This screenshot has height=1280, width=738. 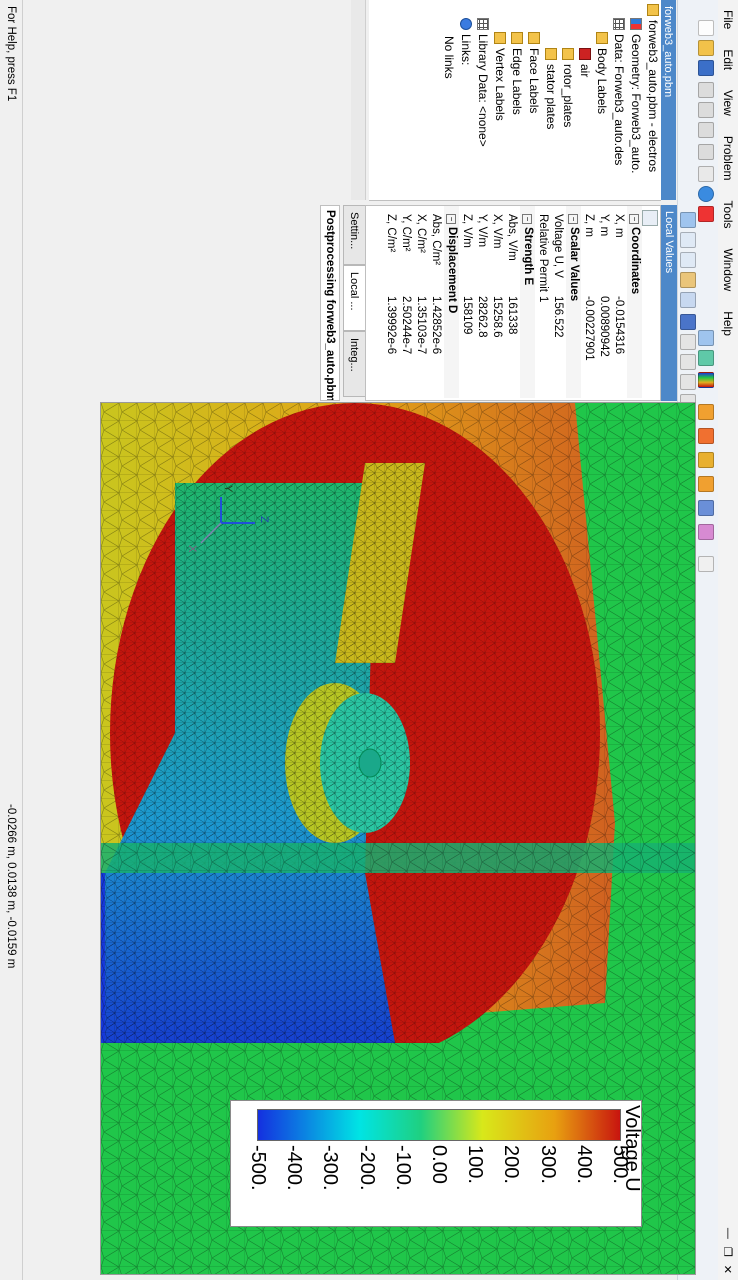 I want to click on tree-item-stator-plates: stator plates, so click(x=551, y=88).